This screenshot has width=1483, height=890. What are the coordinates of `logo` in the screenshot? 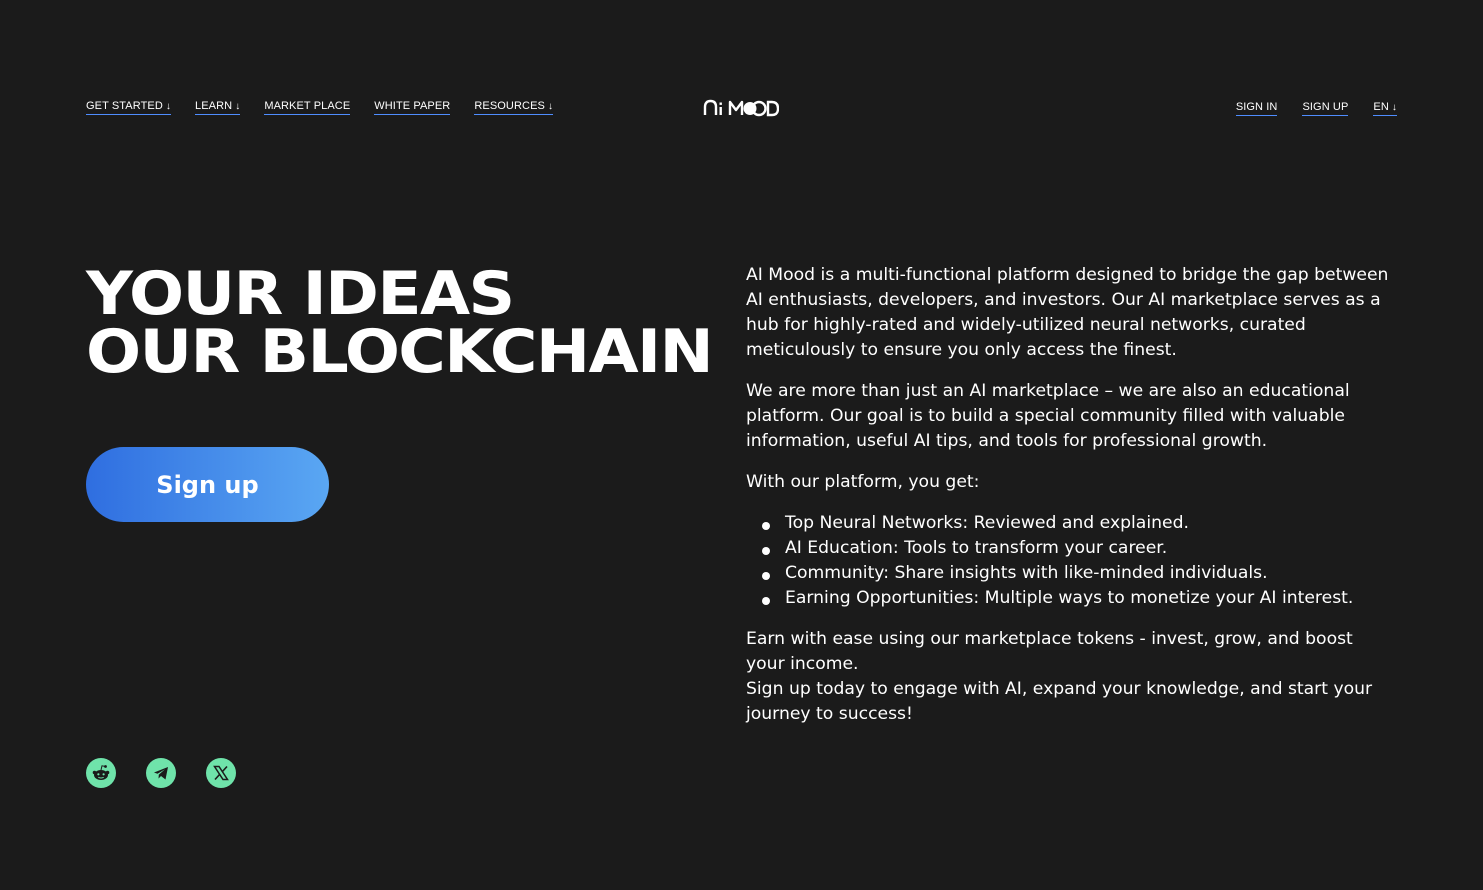 It's located at (741, 108).